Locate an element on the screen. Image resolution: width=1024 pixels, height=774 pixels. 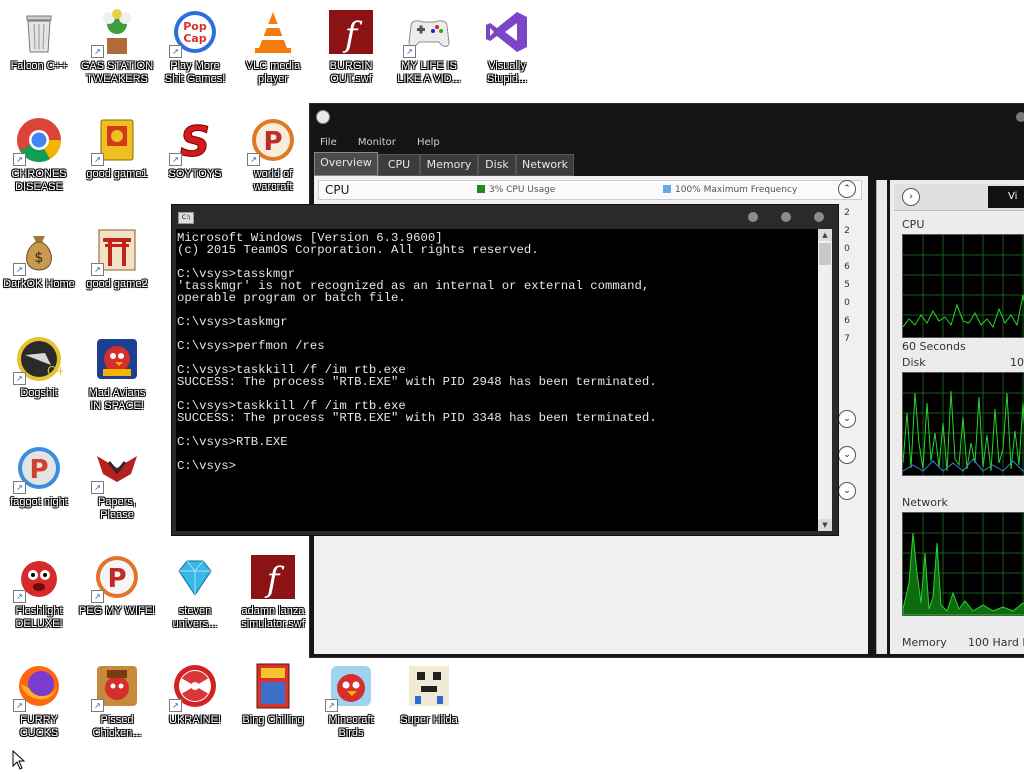
tab-memory: Memory is located at coordinates (449, 165).